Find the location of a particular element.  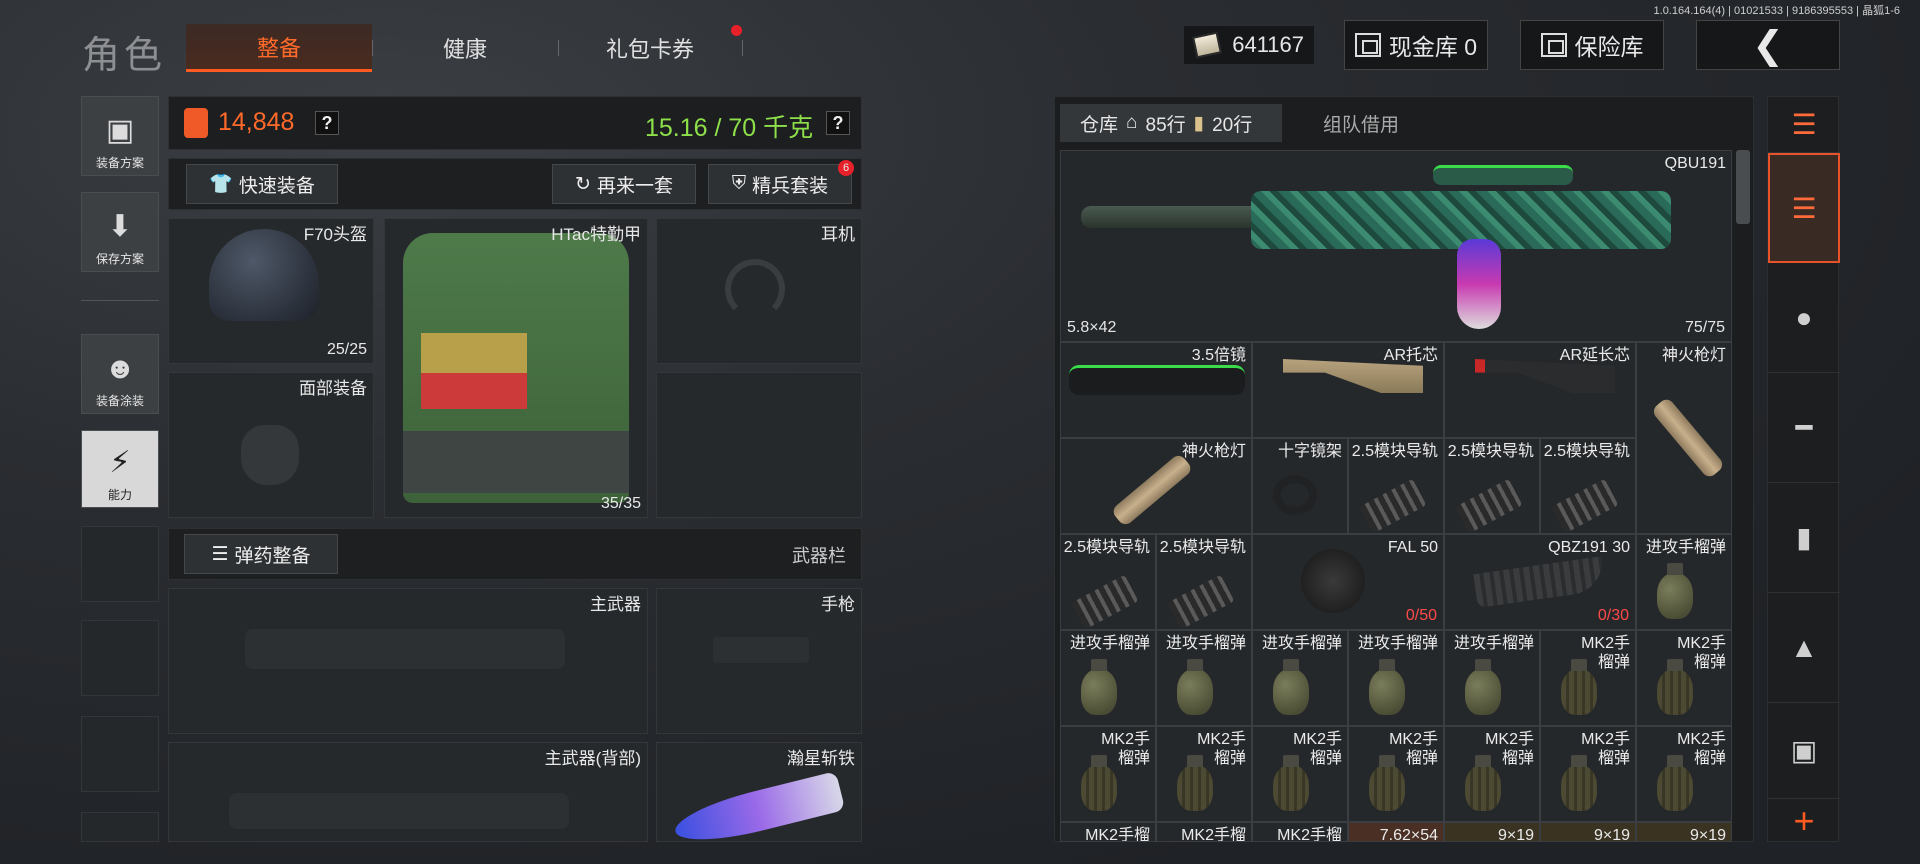

pistol-slot: 手枪 is located at coordinates (759, 661).